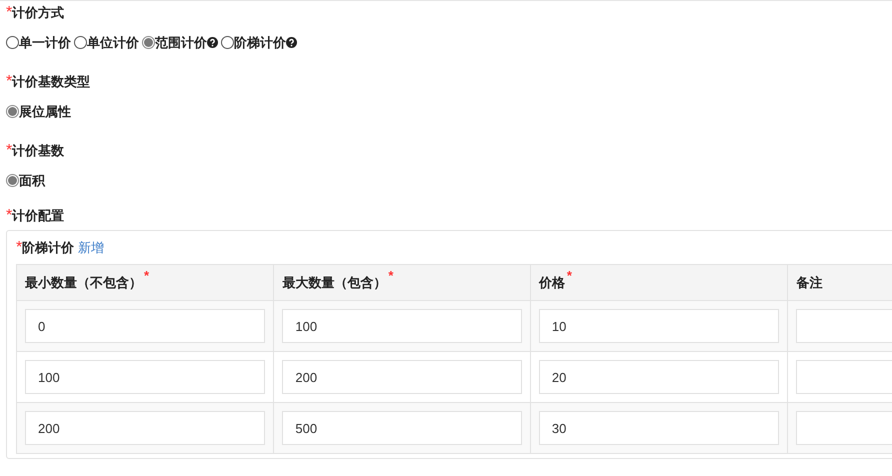 Image resolution: width=892 pixels, height=476 pixels. What do you see at coordinates (32, 181) in the screenshot?
I see `radio-label: 面积` at bounding box center [32, 181].